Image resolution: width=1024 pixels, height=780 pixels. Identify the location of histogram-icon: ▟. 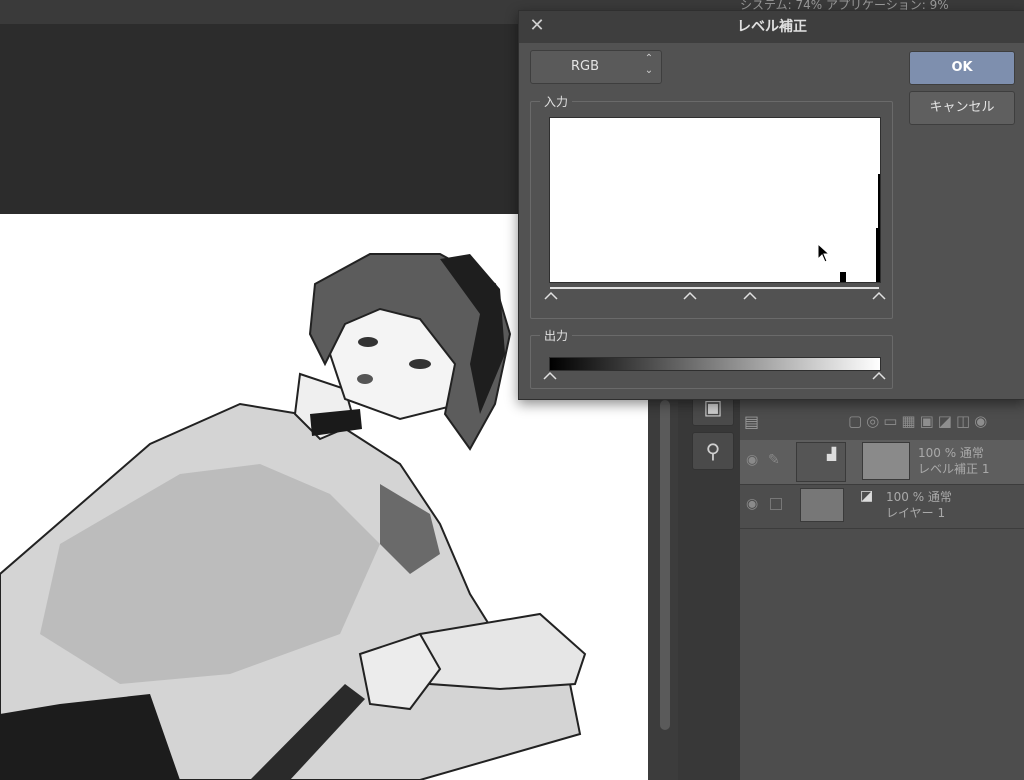
(832, 454).